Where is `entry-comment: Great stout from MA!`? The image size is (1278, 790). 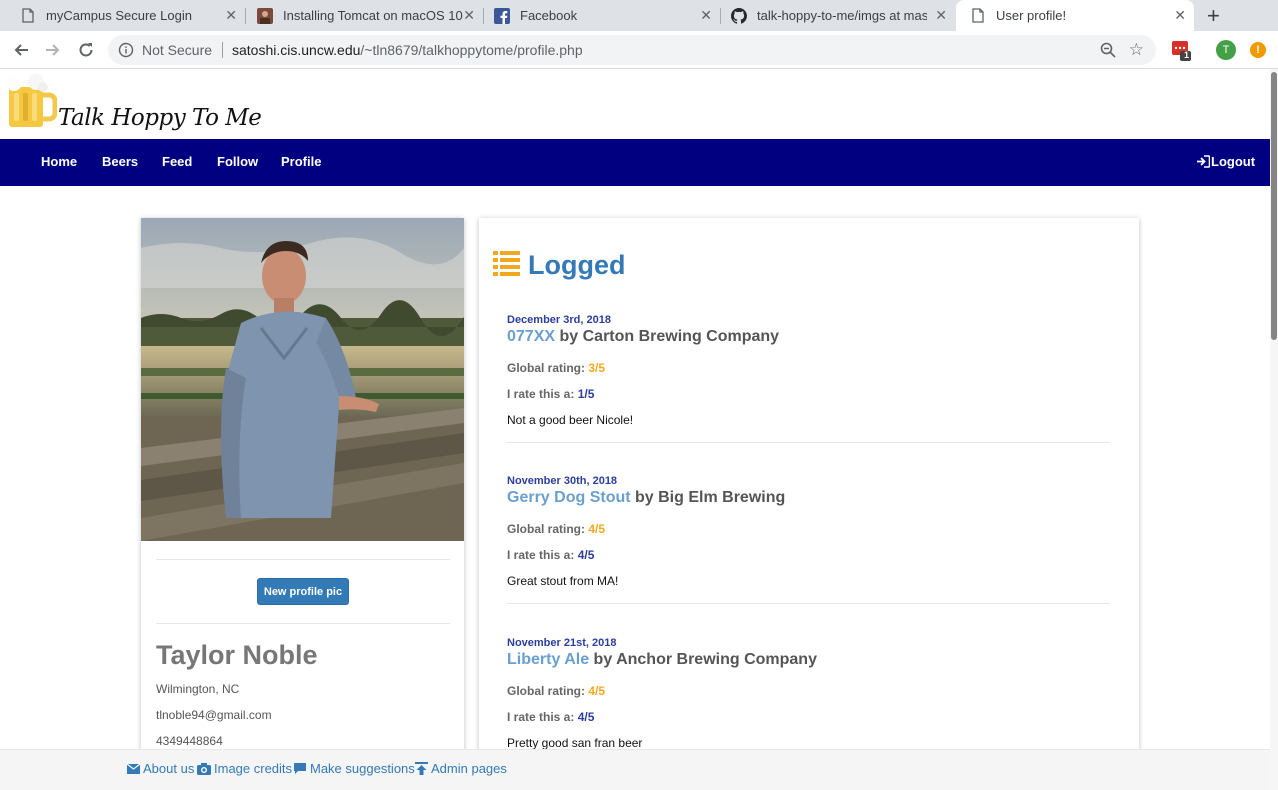
entry-comment: Great stout from MA! is located at coordinates (563, 581).